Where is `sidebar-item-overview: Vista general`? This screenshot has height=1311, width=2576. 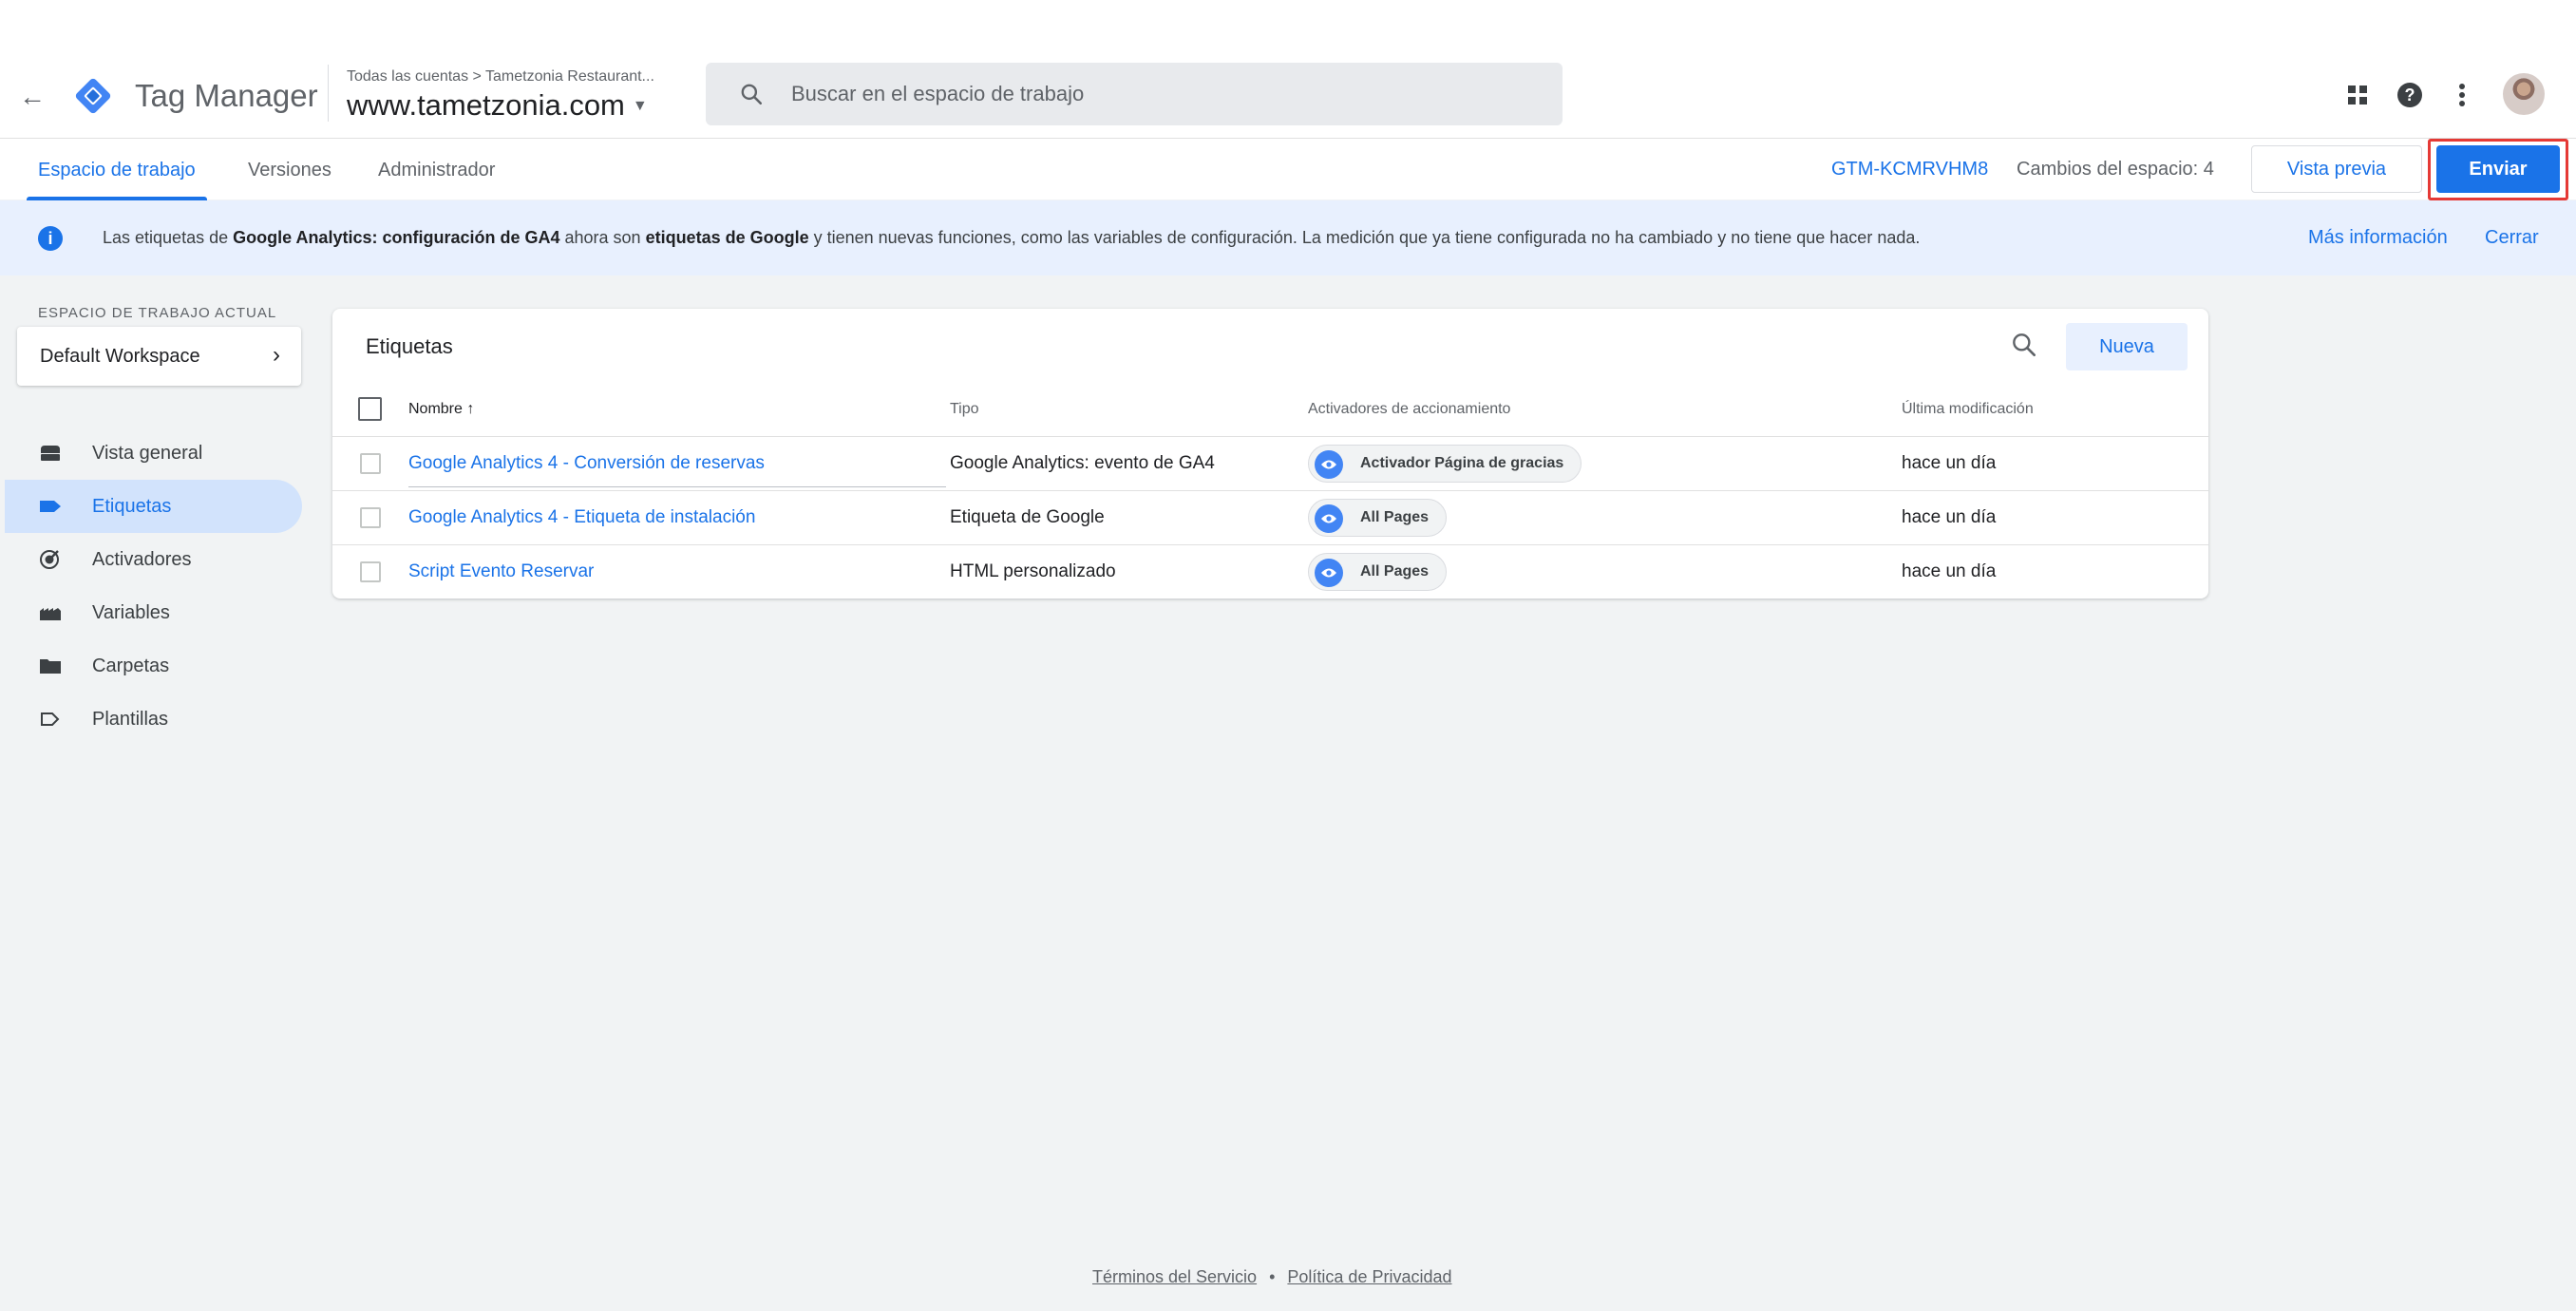 sidebar-item-overview: Vista general is located at coordinates (151, 453).